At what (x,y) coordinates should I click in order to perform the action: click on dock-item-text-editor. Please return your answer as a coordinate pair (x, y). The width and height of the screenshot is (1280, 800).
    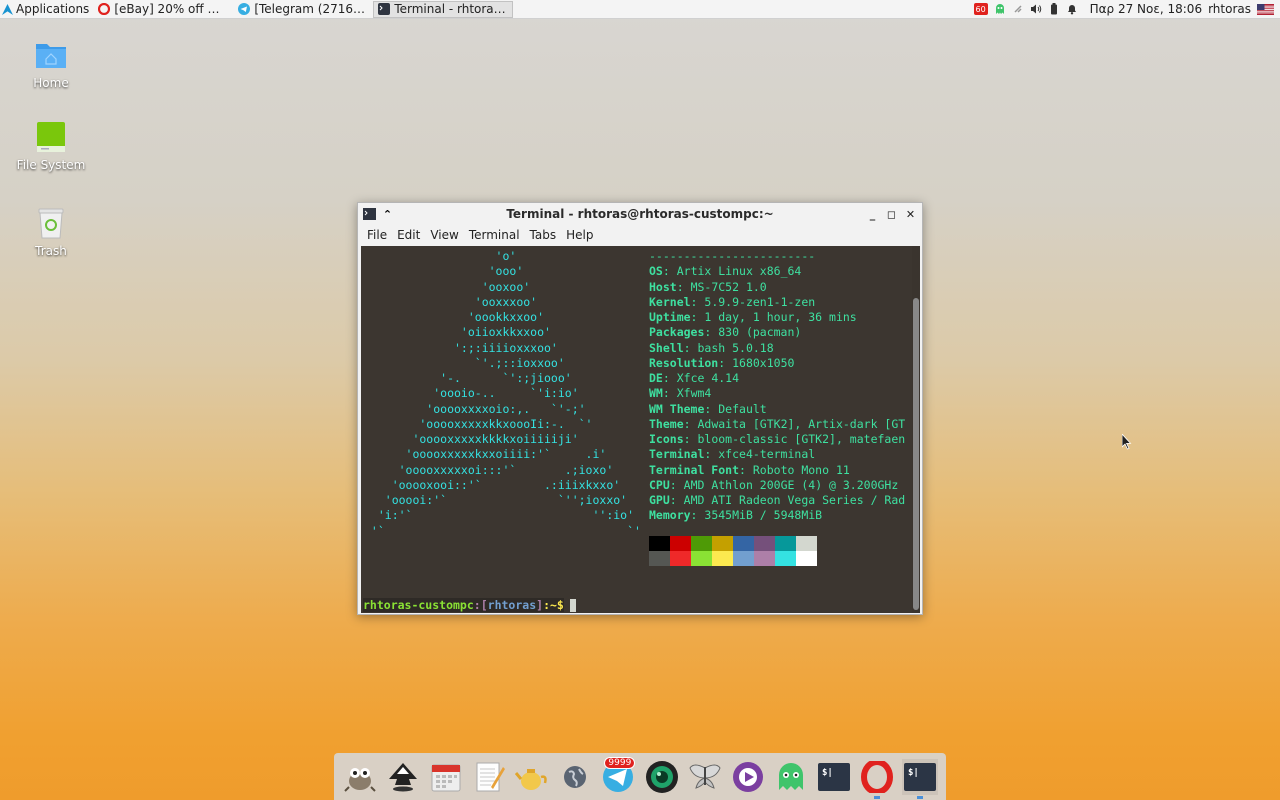
    Looking at the image, I should click on (489, 777).